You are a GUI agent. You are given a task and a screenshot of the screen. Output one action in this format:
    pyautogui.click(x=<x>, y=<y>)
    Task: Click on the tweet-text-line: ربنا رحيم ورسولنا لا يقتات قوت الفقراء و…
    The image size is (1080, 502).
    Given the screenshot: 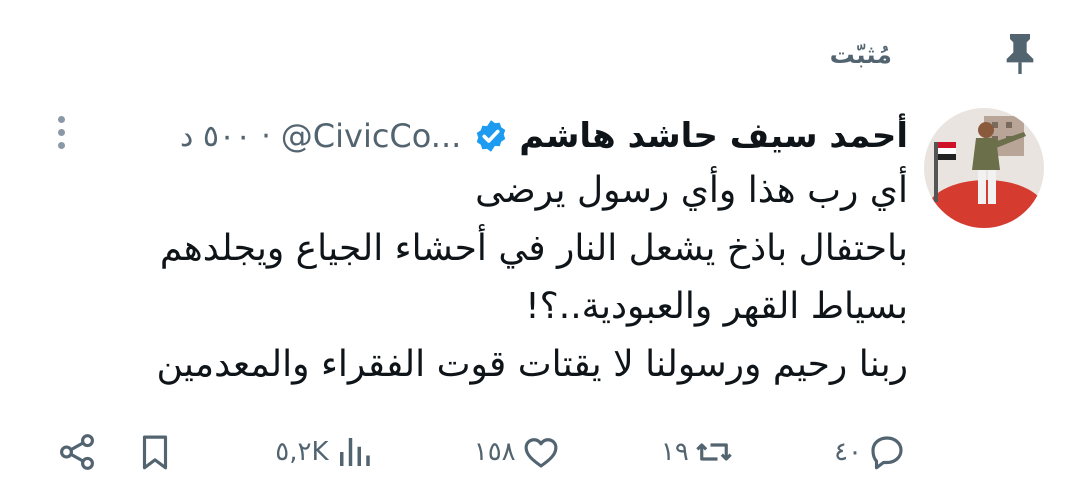 What is the action you would take?
    pyautogui.click(x=532, y=364)
    